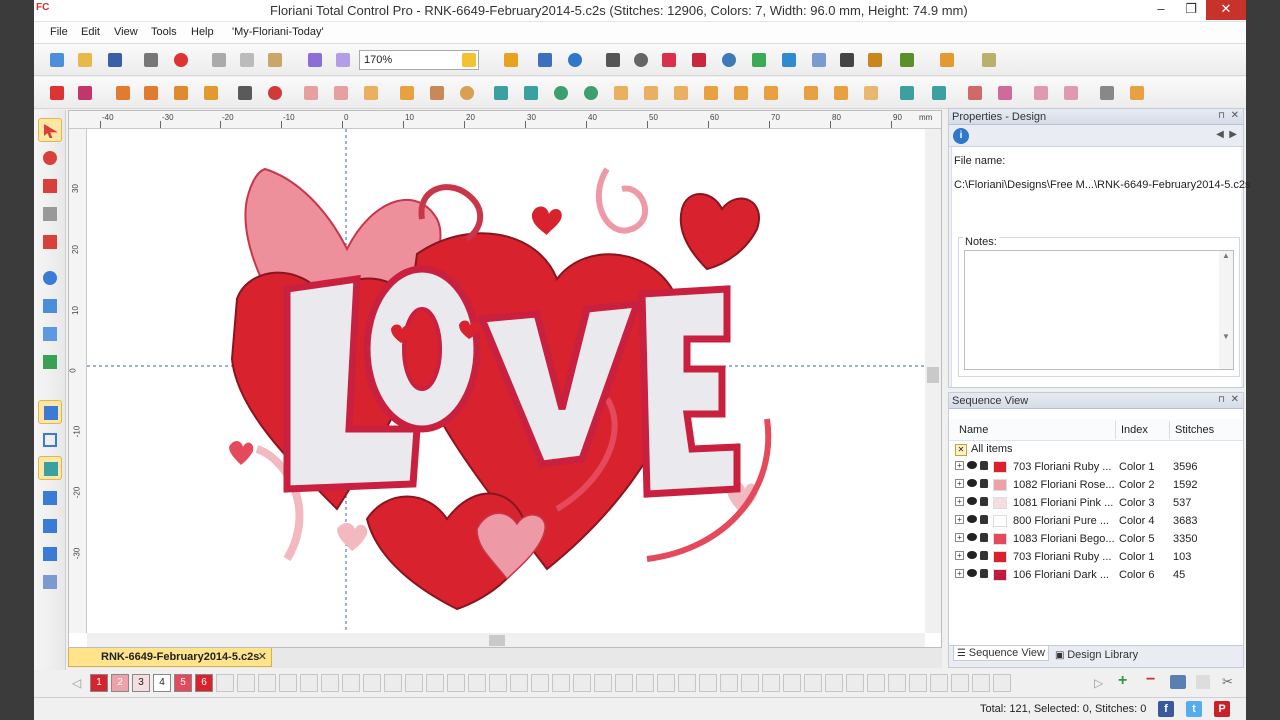  I want to click on zoom-icon, so click(50, 278).